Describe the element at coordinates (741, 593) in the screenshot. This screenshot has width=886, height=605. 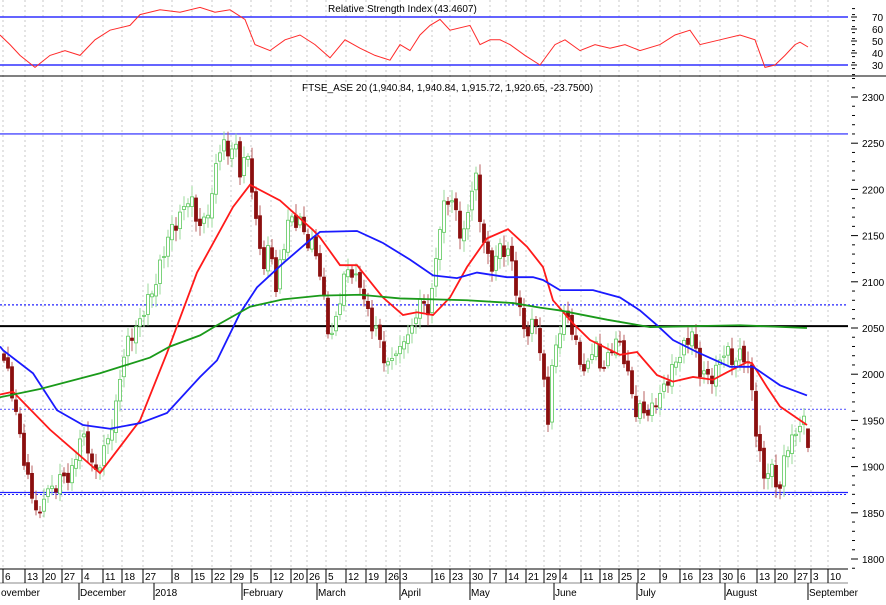
I see `month-label: August` at that location.